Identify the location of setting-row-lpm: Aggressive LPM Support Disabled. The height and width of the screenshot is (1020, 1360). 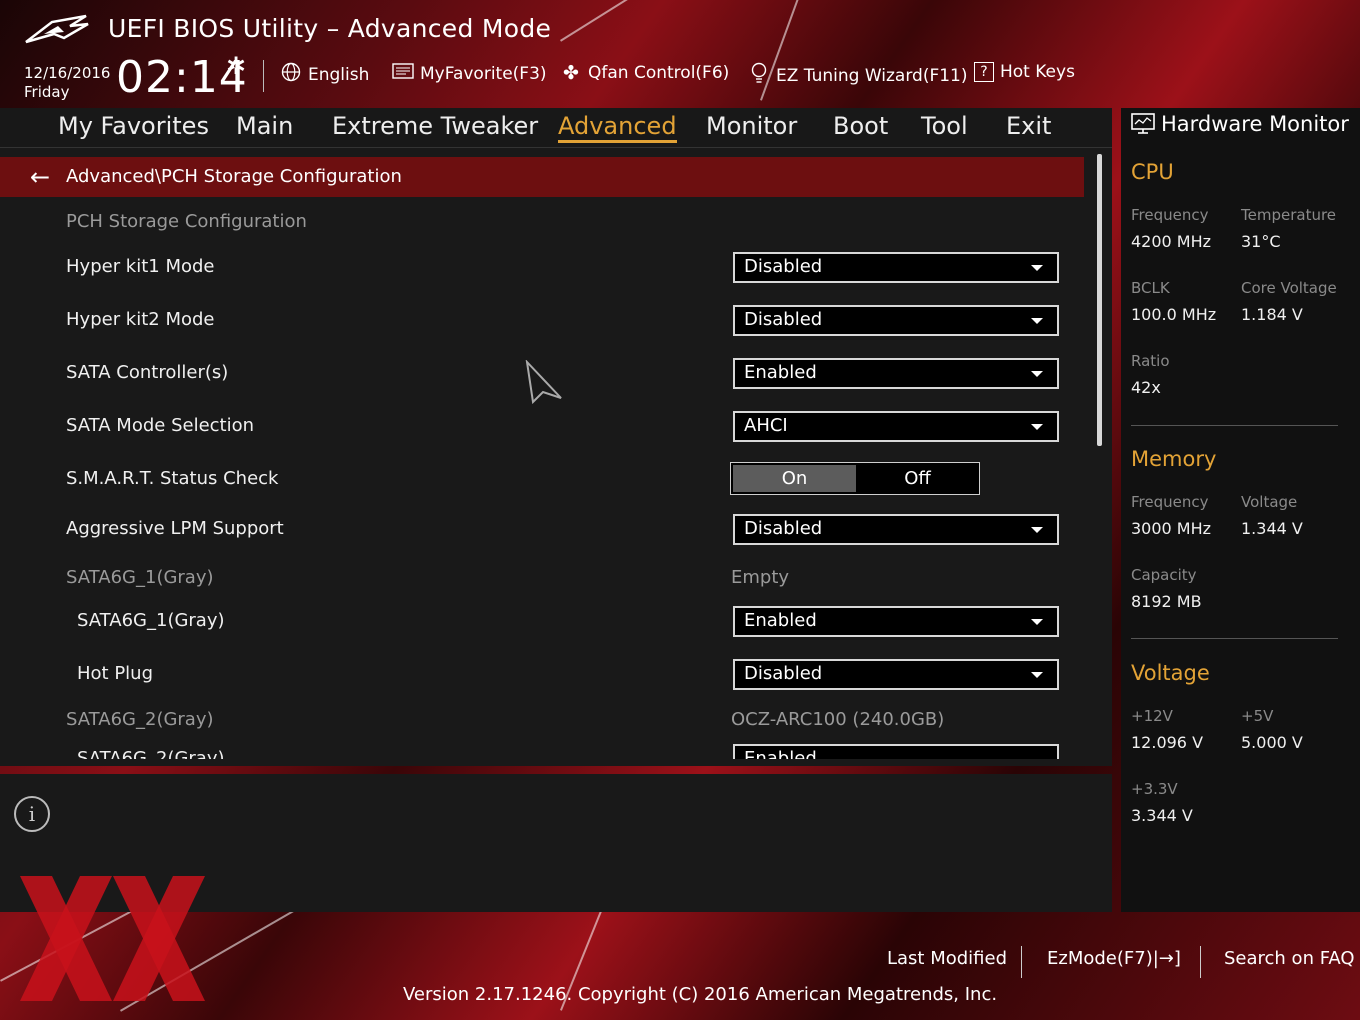
(542, 530).